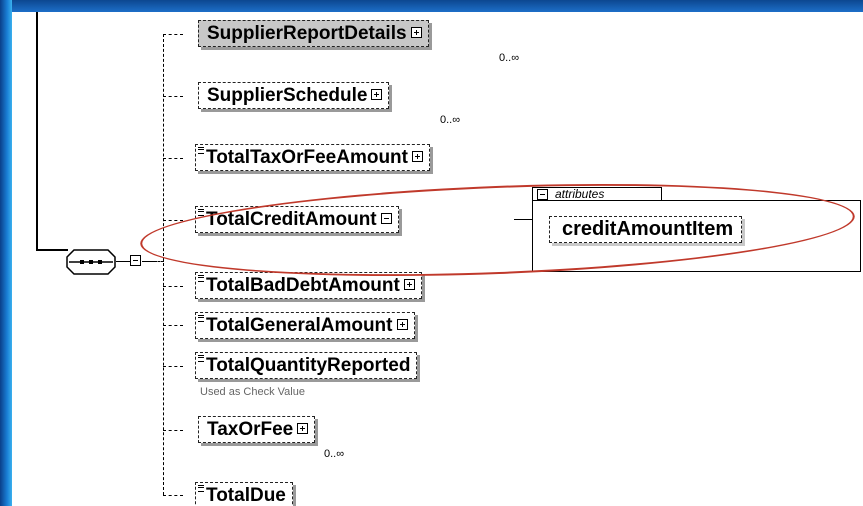 This screenshot has width=863, height=506. Describe the element at coordinates (37, 131) in the screenshot. I see `parent-connector-vertical` at that location.